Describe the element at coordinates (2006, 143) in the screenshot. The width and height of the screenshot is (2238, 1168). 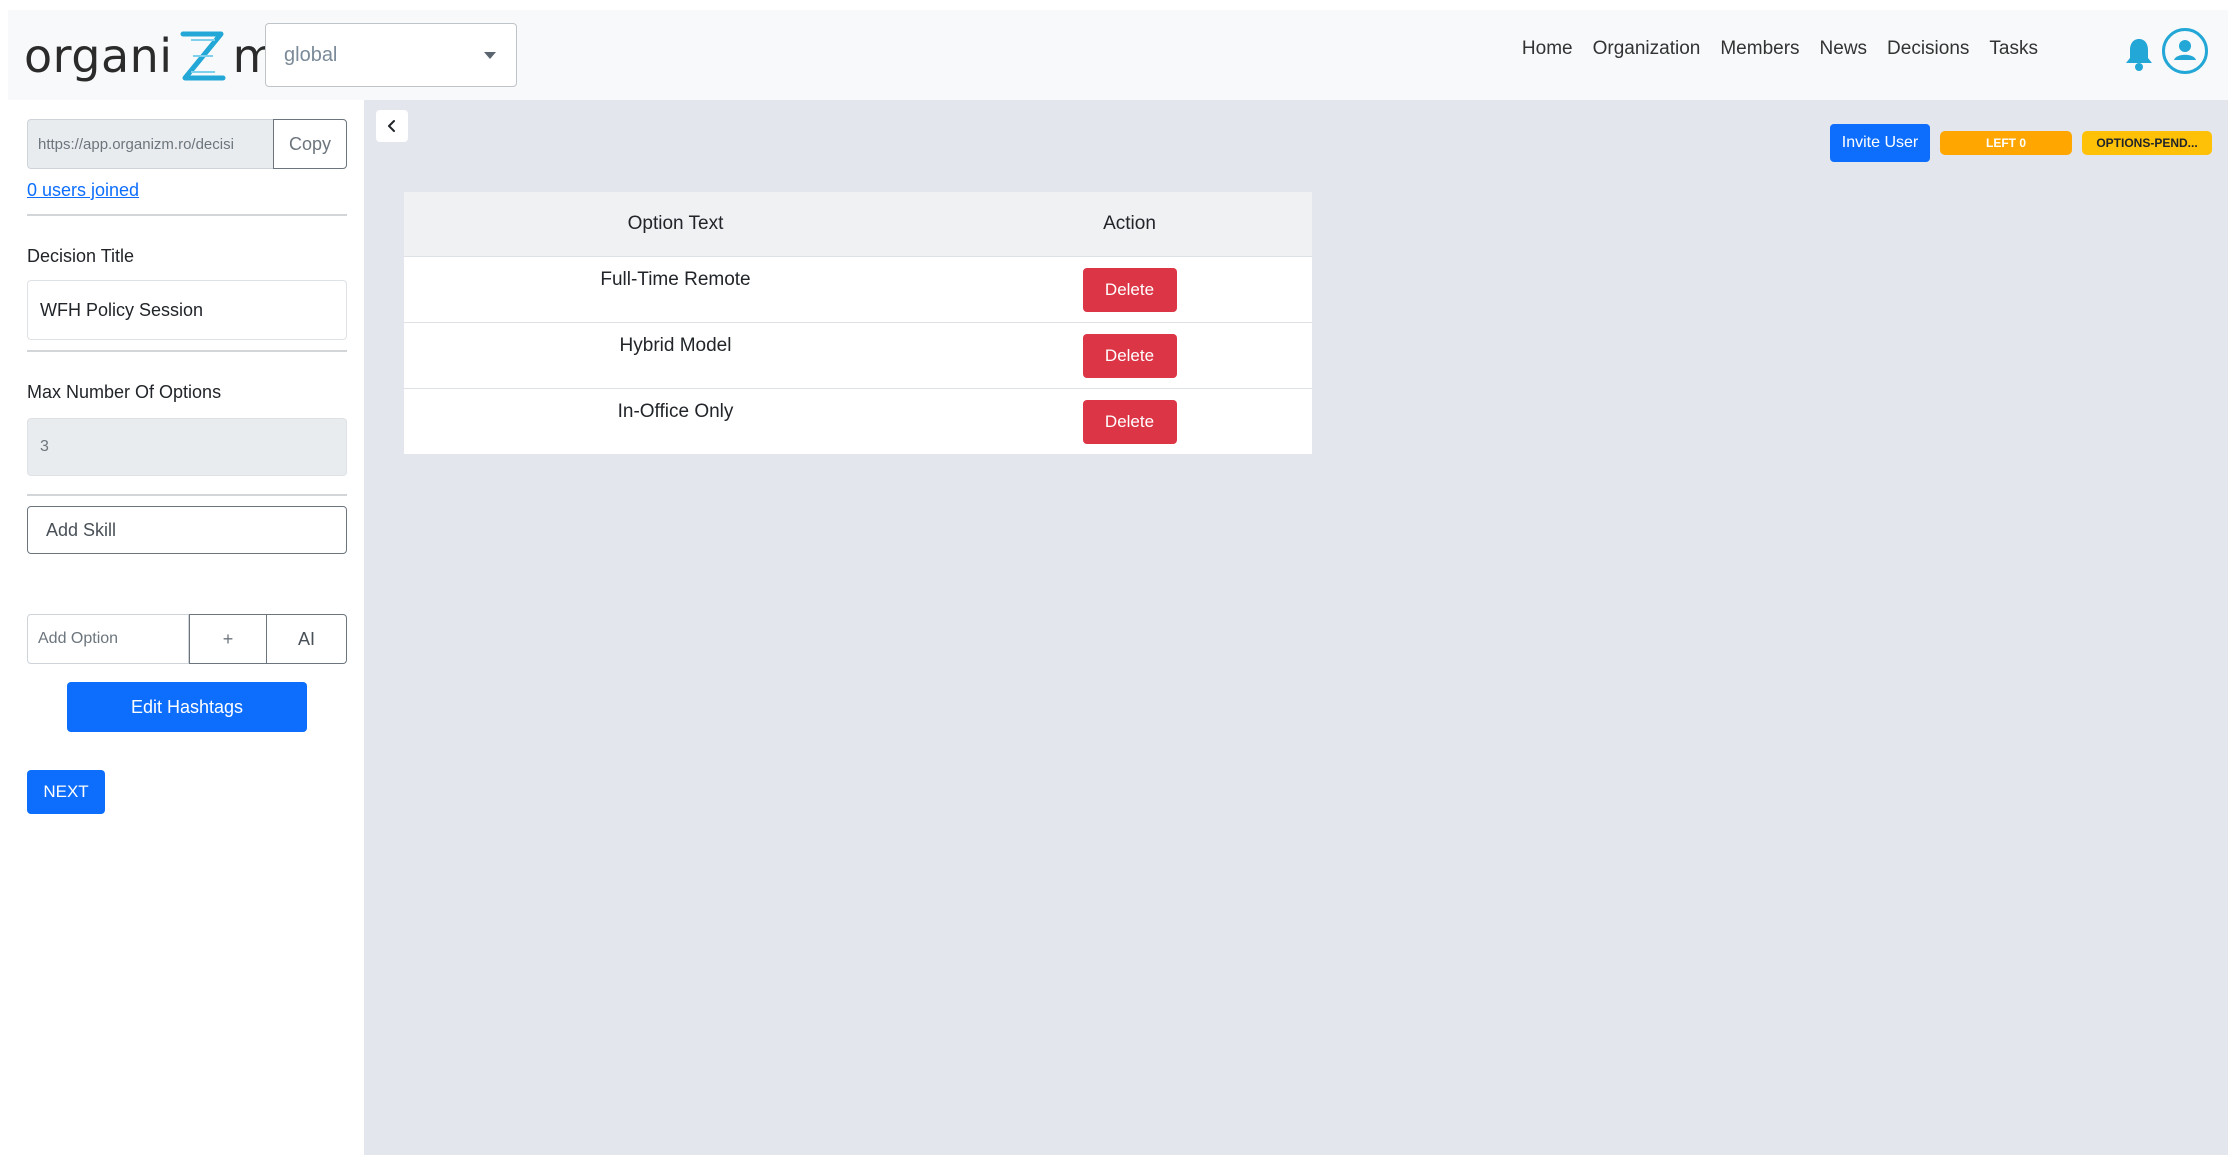
I see `left-count-badge: LEFT 0` at that location.